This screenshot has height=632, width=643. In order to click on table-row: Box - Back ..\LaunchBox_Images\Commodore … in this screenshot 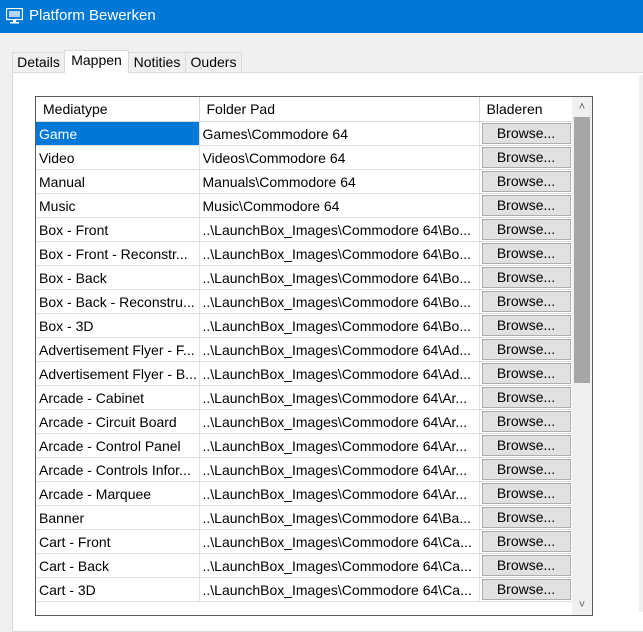, I will do `click(304, 277)`.